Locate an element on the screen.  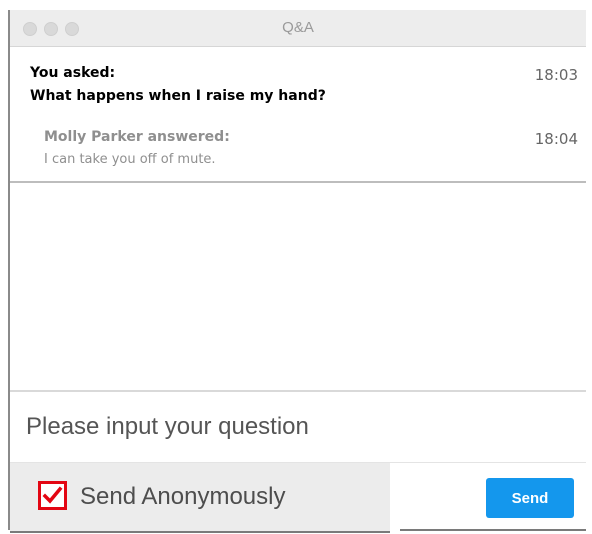
question-label: You asked: is located at coordinates (73, 73).